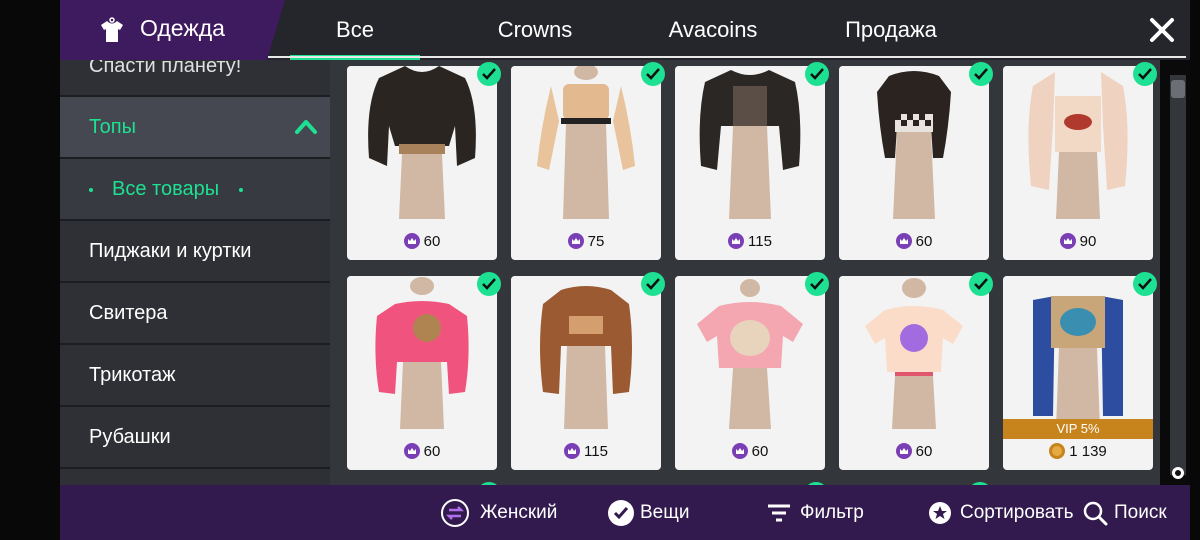  I want to click on items-label: Вещи, so click(665, 512).